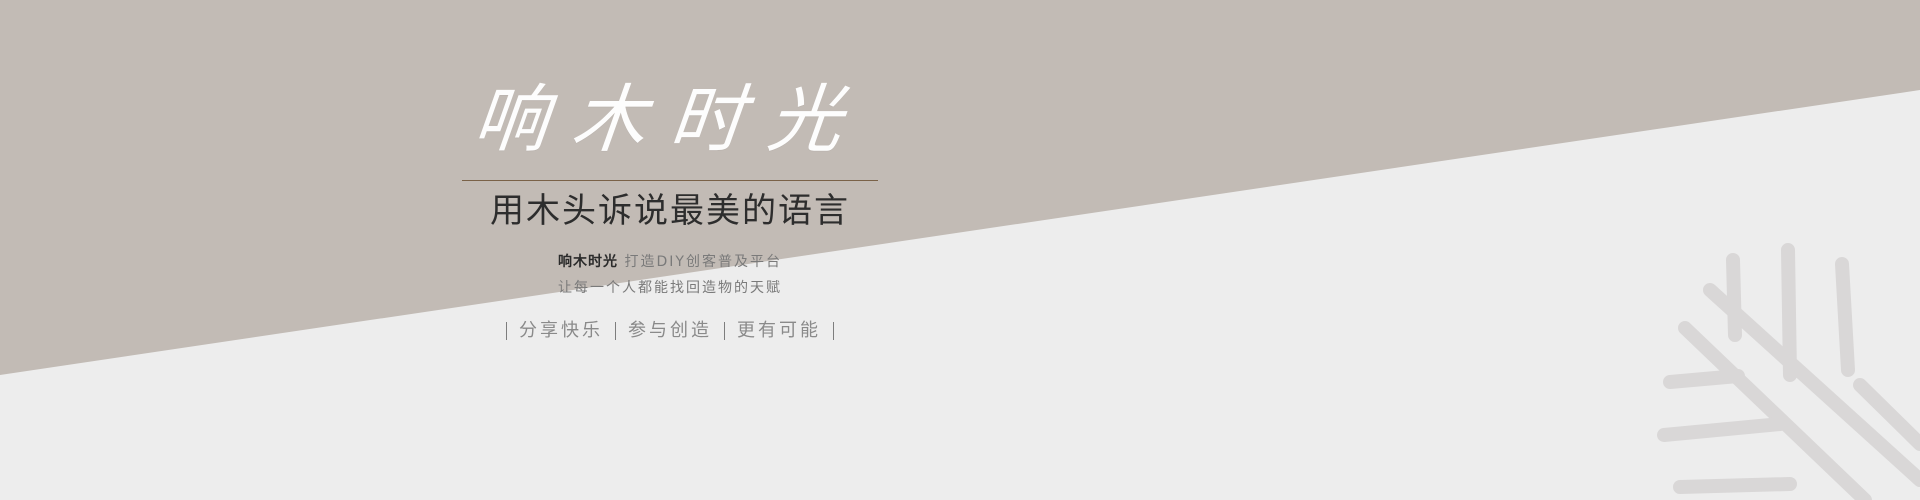 Image resolution: width=1920 pixels, height=500 pixels. I want to click on description-brand-name: 响木时光, so click(588, 262).